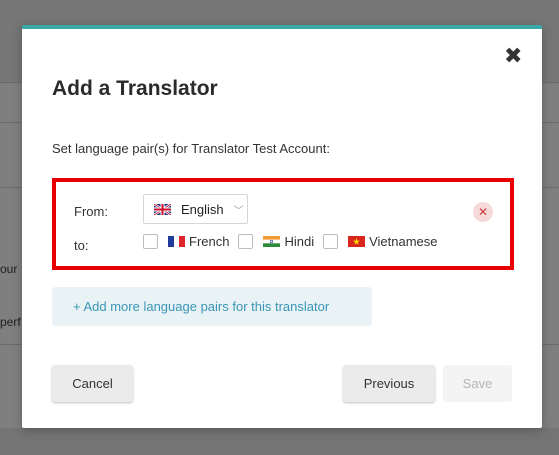 The image size is (559, 455). Describe the element at coordinates (246, 241) in the screenshot. I see `hindi-checkbox` at that location.